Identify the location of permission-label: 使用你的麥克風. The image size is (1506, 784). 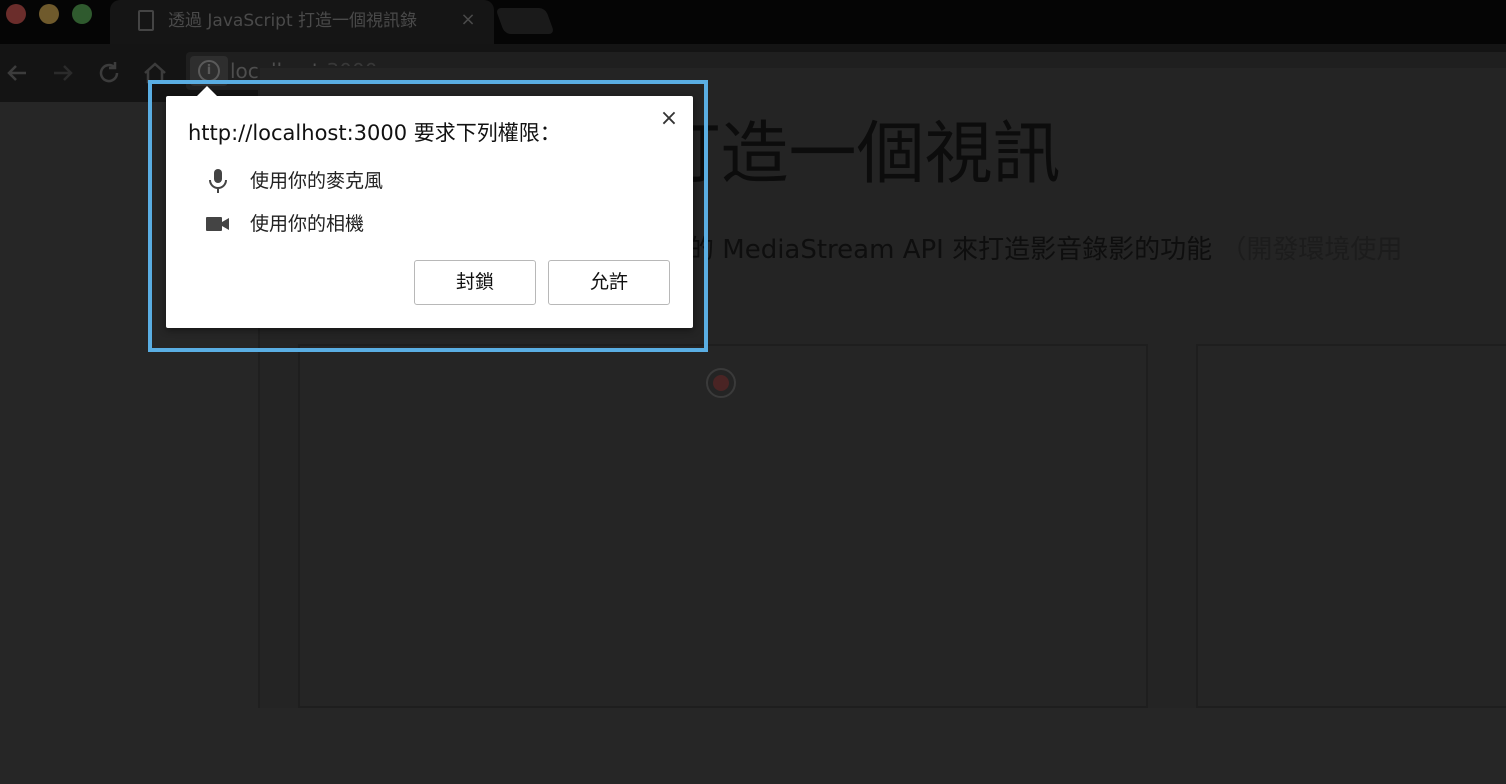
(317, 181).